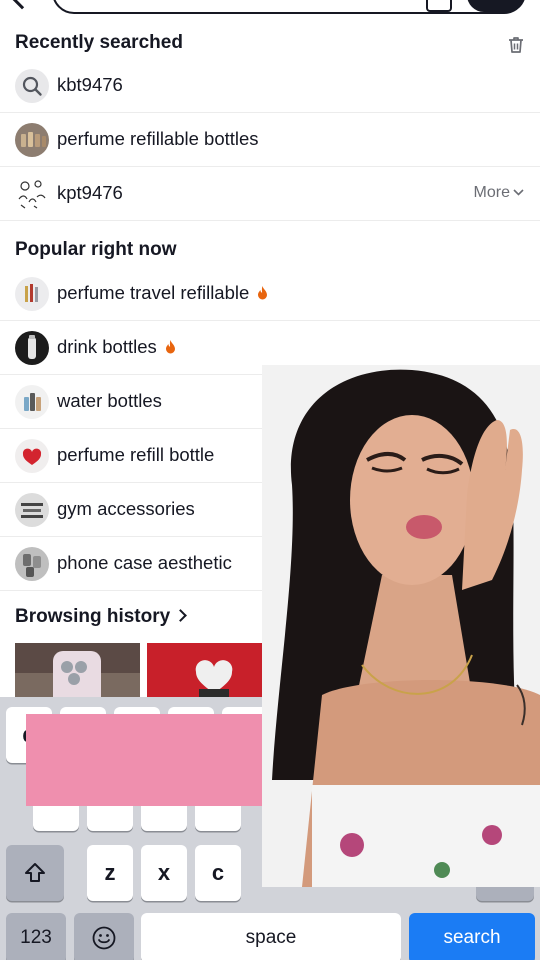  Describe the element at coordinates (32, 86) in the screenshot. I see `search-icon` at that location.